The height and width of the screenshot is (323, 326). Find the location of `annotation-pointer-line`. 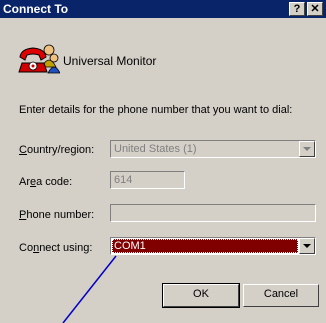

annotation-pointer-line is located at coordinates (89, 289).